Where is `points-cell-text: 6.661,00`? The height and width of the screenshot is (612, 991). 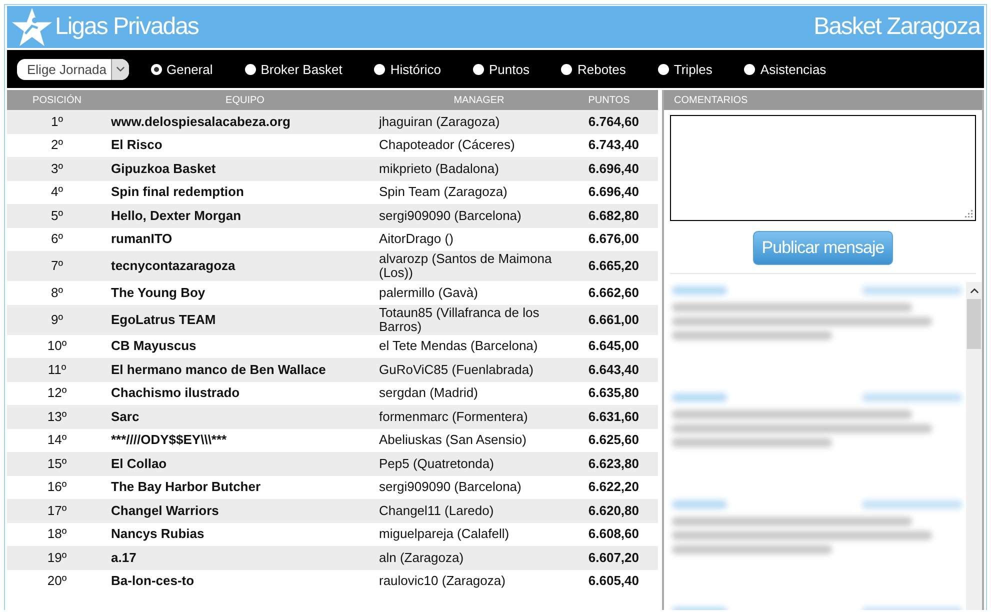 points-cell-text: 6.661,00 is located at coordinates (613, 319).